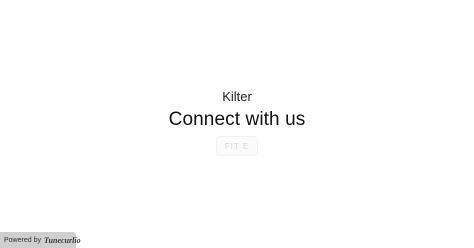 The image size is (474, 248). What do you see at coordinates (237, 96) in the screenshot?
I see `brand-name: Kilter` at bounding box center [237, 96].